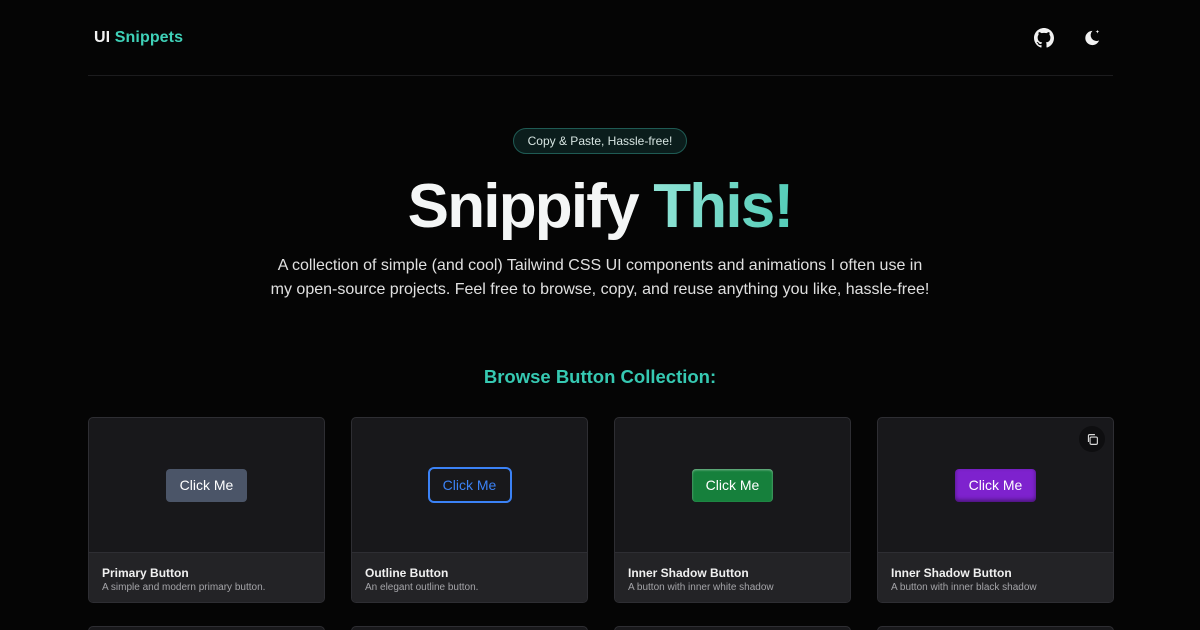 The width and height of the screenshot is (1200, 630). What do you see at coordinates (184, 587) in the screenshot?
I see `card-description: A simple and modern primary button.` at bounding box center [184, 587].